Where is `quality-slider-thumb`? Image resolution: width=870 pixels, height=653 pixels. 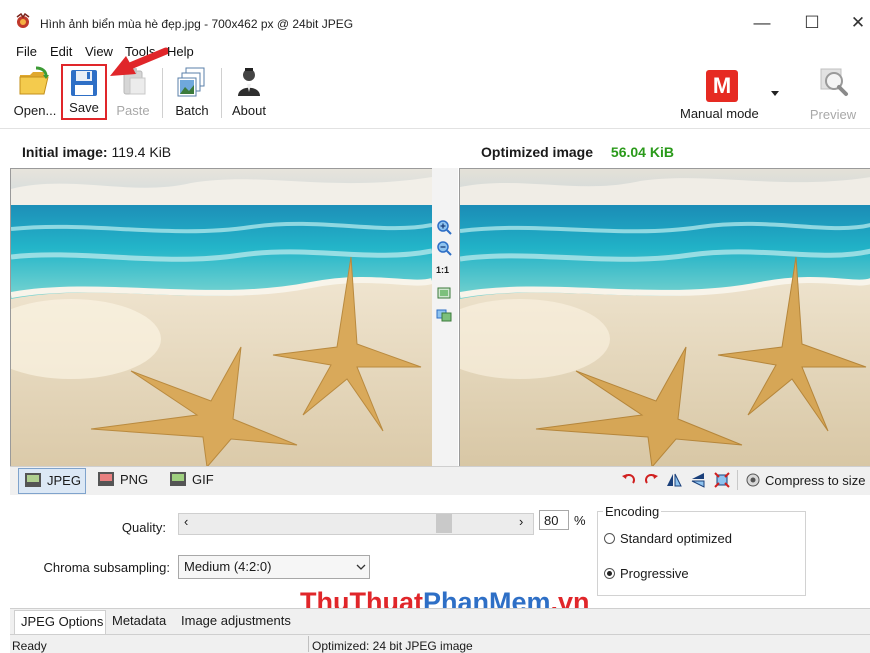 quality-slider-thumb is located at coordinates (444, 523).